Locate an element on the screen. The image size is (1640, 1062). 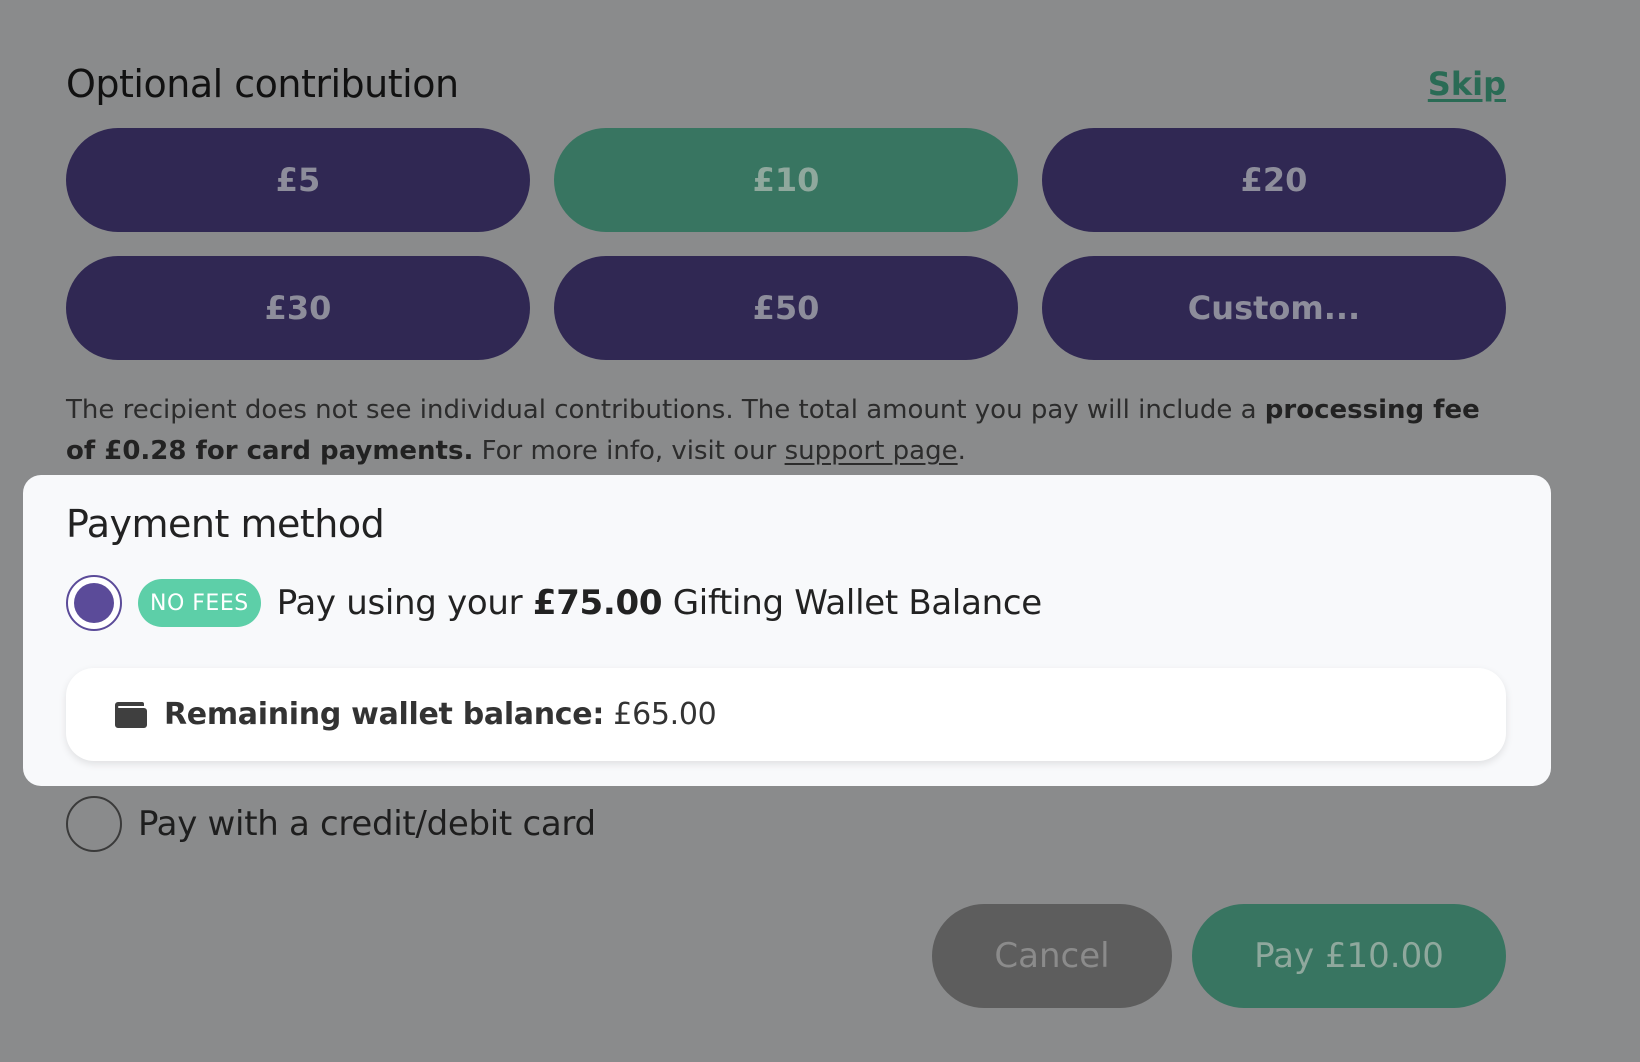
info-text-part-3: . is located at coordinates (961, 451).